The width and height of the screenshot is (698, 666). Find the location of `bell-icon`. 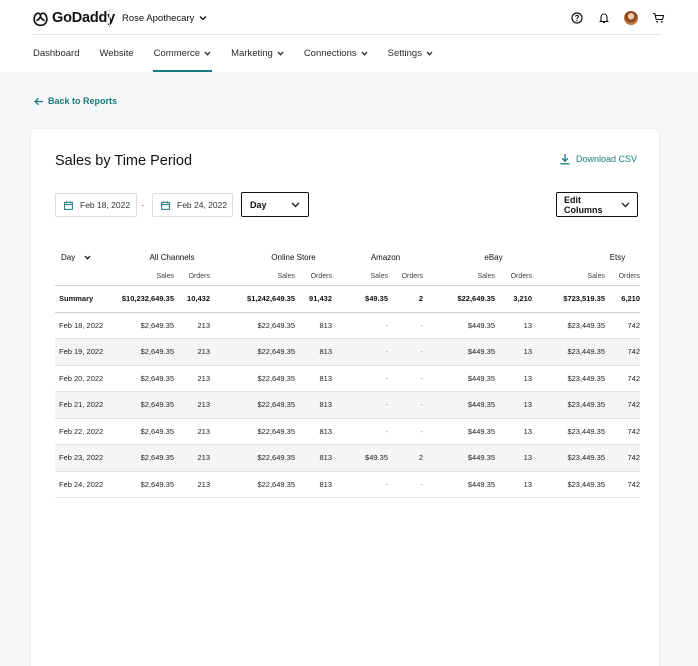

bell-icon is located at coordinates (604, 18).